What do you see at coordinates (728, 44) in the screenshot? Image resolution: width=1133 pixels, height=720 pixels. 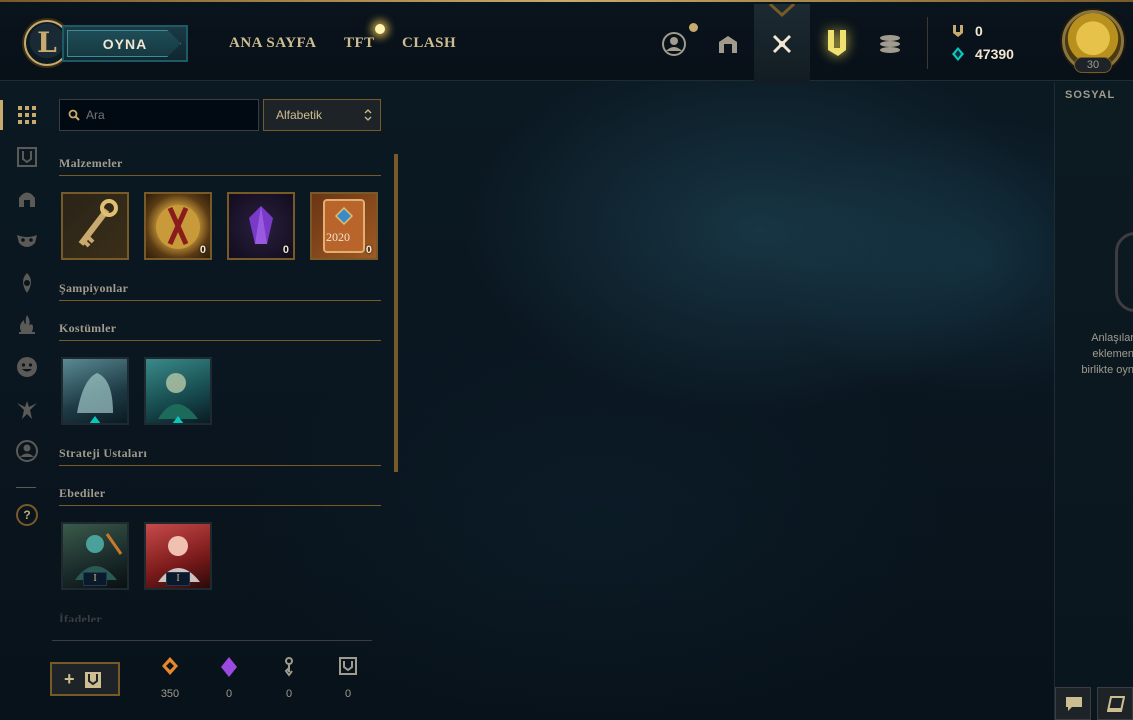 I see `collection-icon` at bounding box center [728, 44].